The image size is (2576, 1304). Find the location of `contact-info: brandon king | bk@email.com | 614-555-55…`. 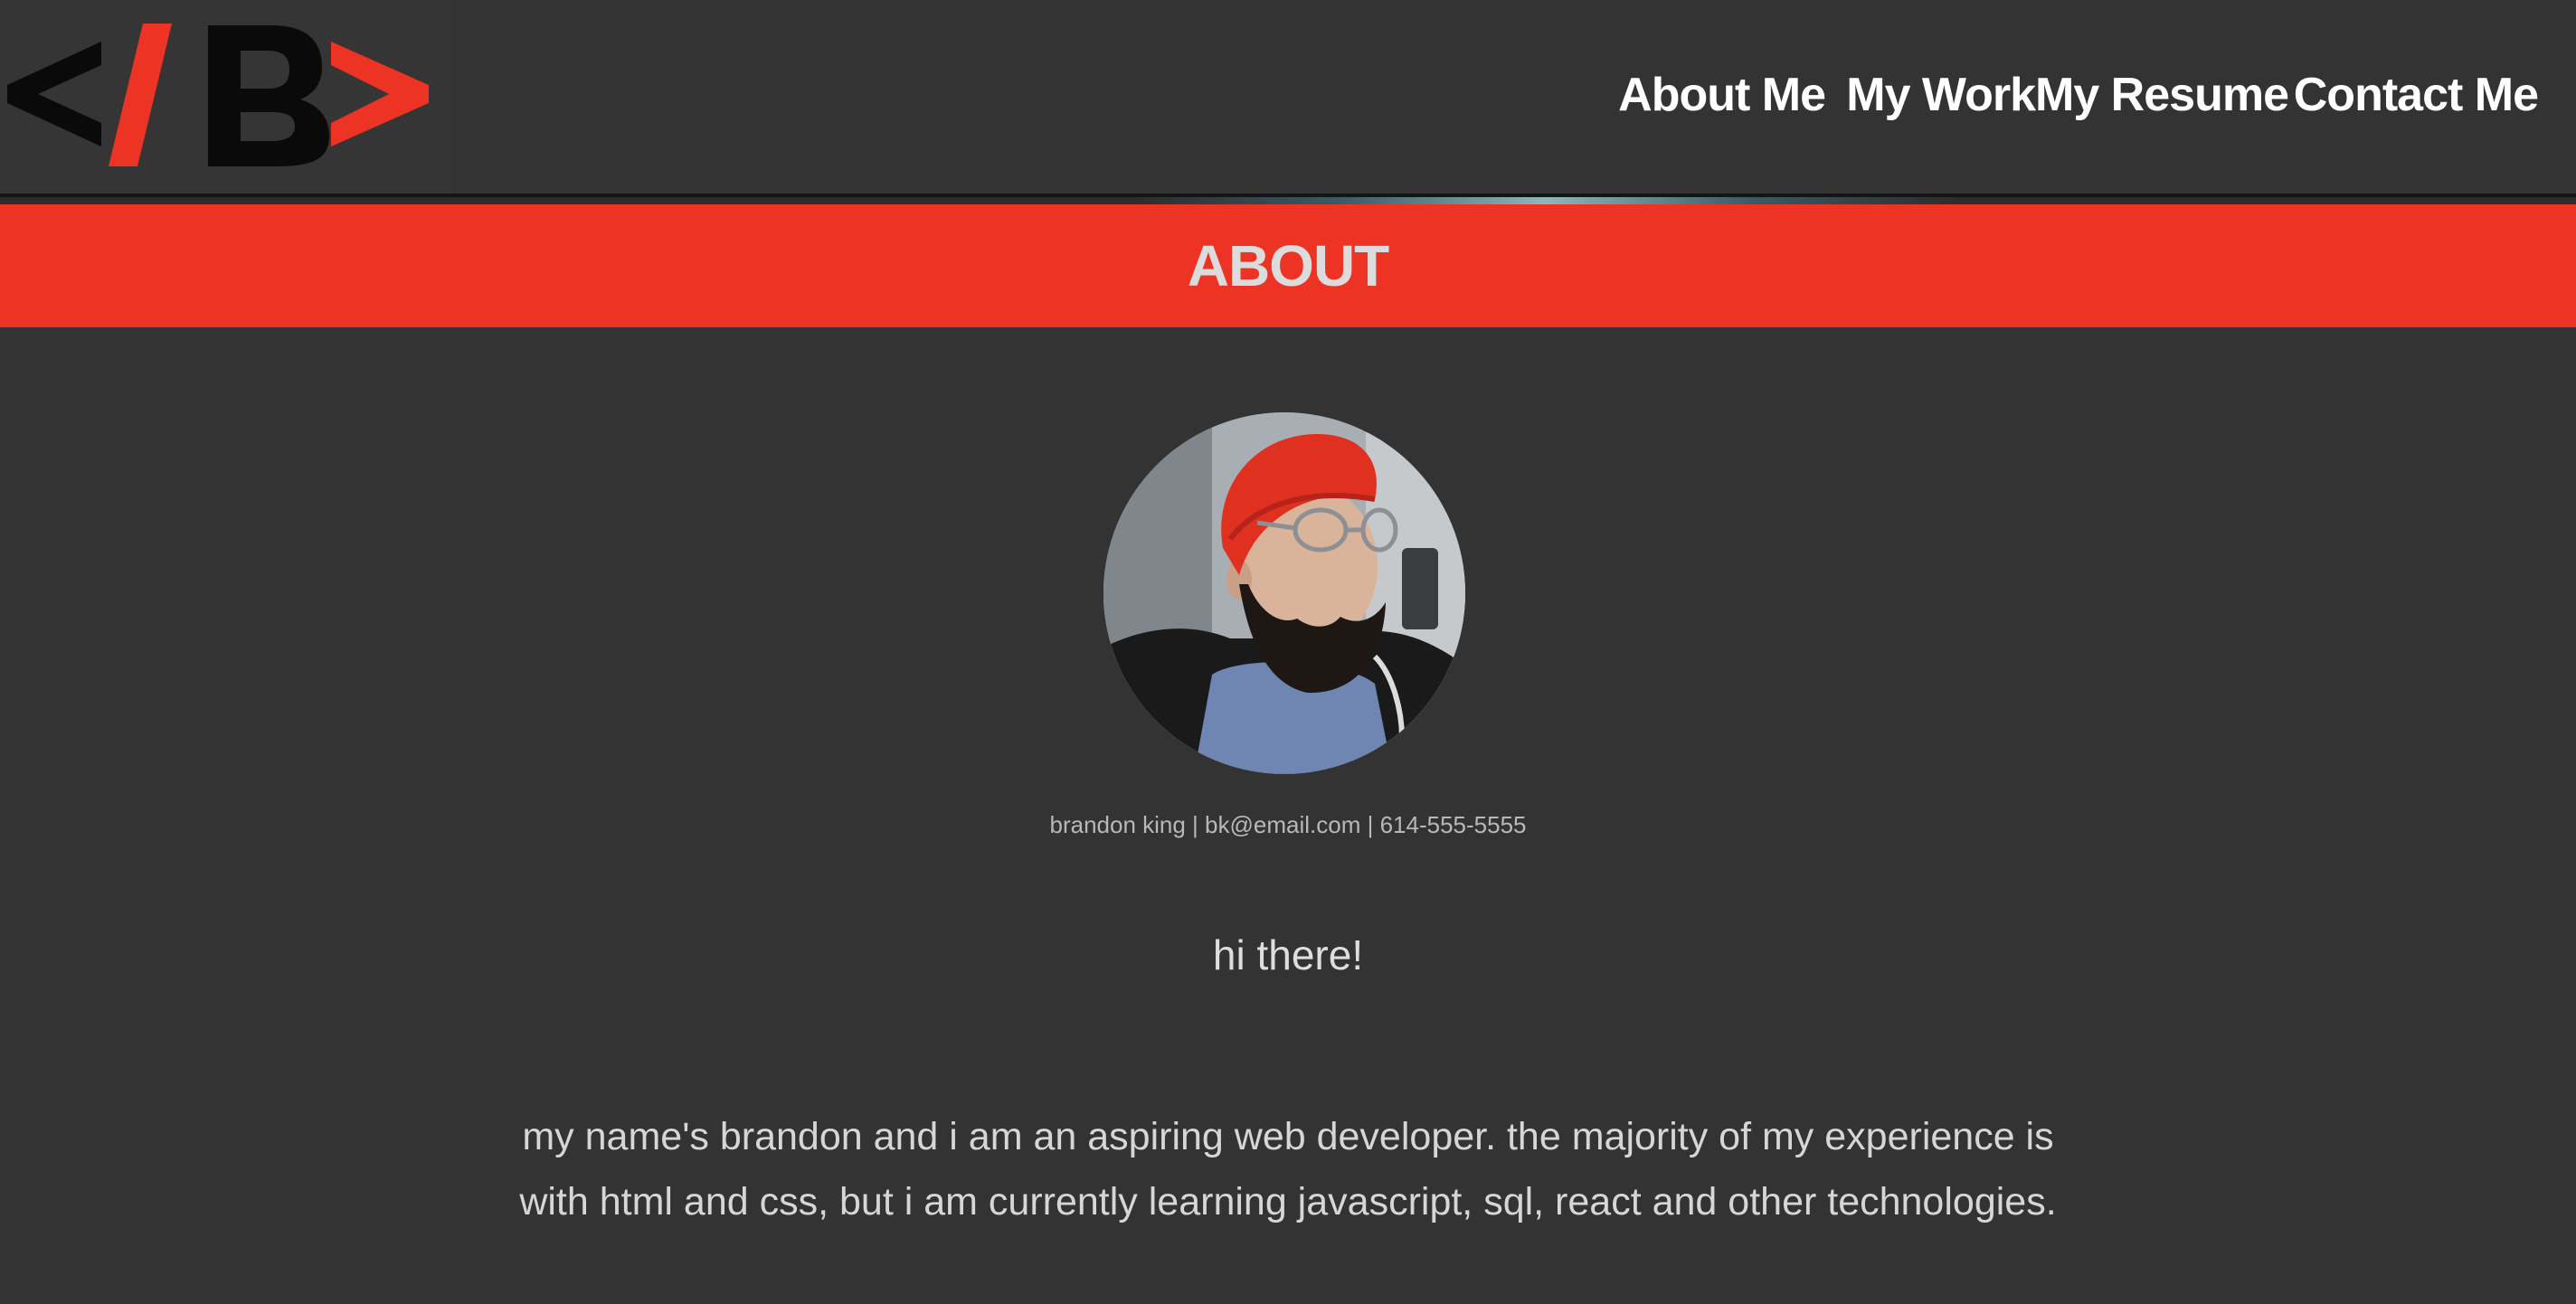

contact-info: brandon king | bk@email.com | 614-555-55… is located at coordinates (1288, 824).